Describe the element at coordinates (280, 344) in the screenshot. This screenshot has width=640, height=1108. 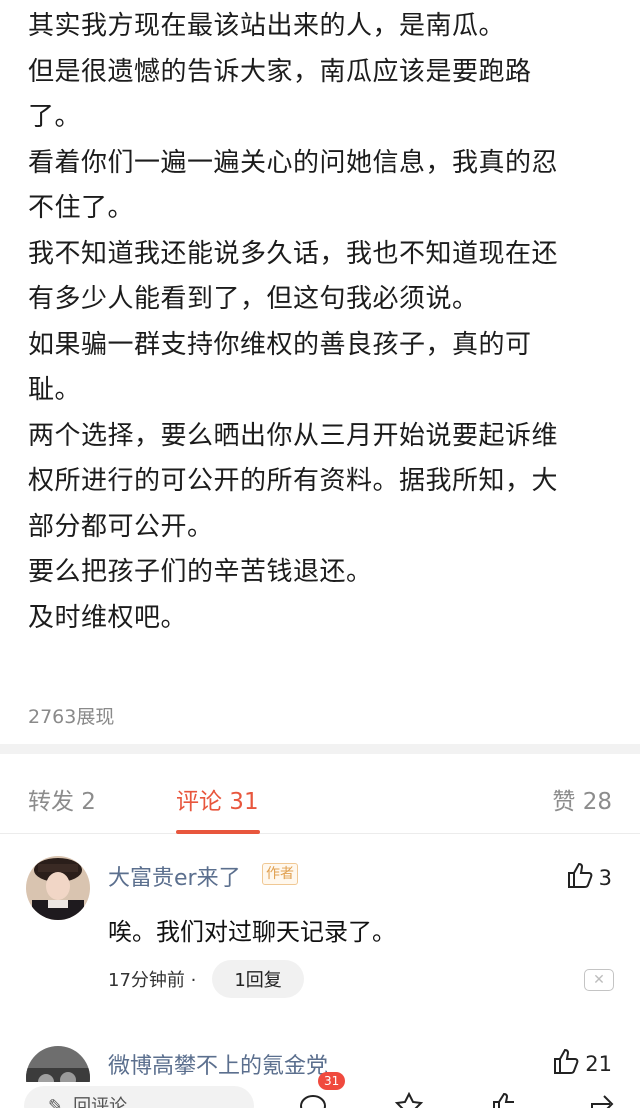
I see `post-line: 如果骗一群支持你维权的善良孩子，真的可` at that location.